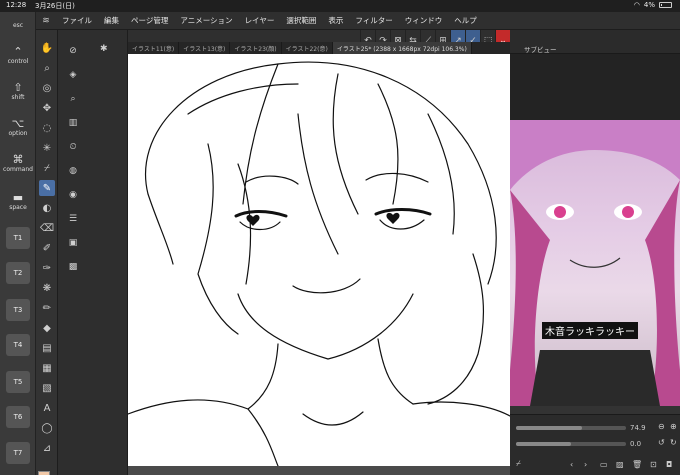  Describe the element at coordinates (301, 20) in the screenshot. I see `menu-selection: 選択範囲` at that location.